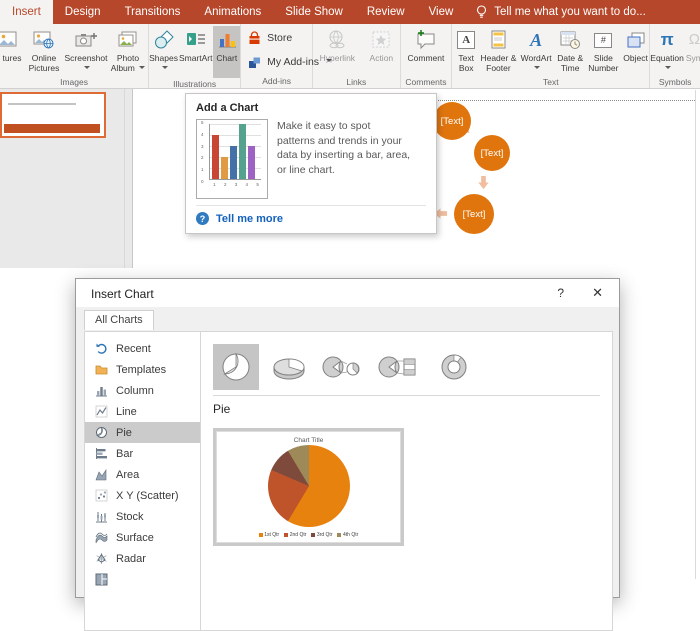 This screenshot has height=631, width=700. I want to click on dialog-help-button: ?, so click(560, 293).